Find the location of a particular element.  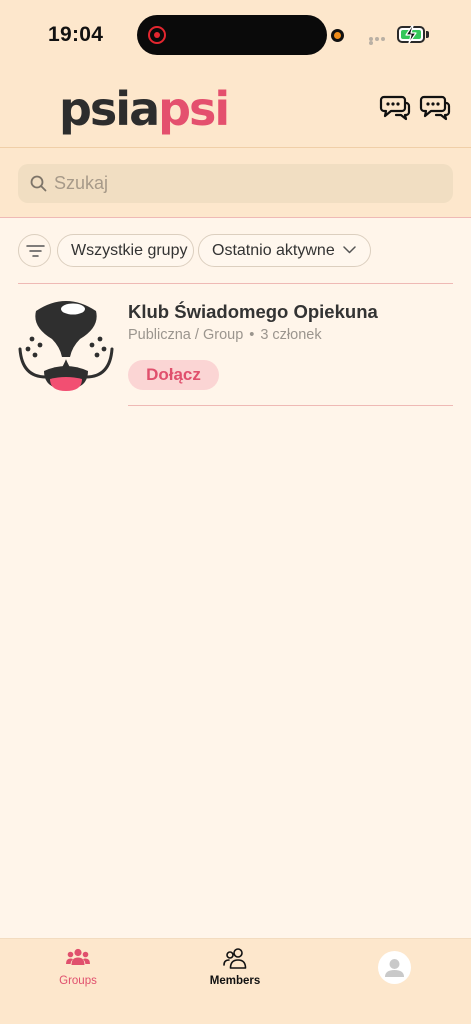

battery-charging-icon is located at coordinates (413, 34).